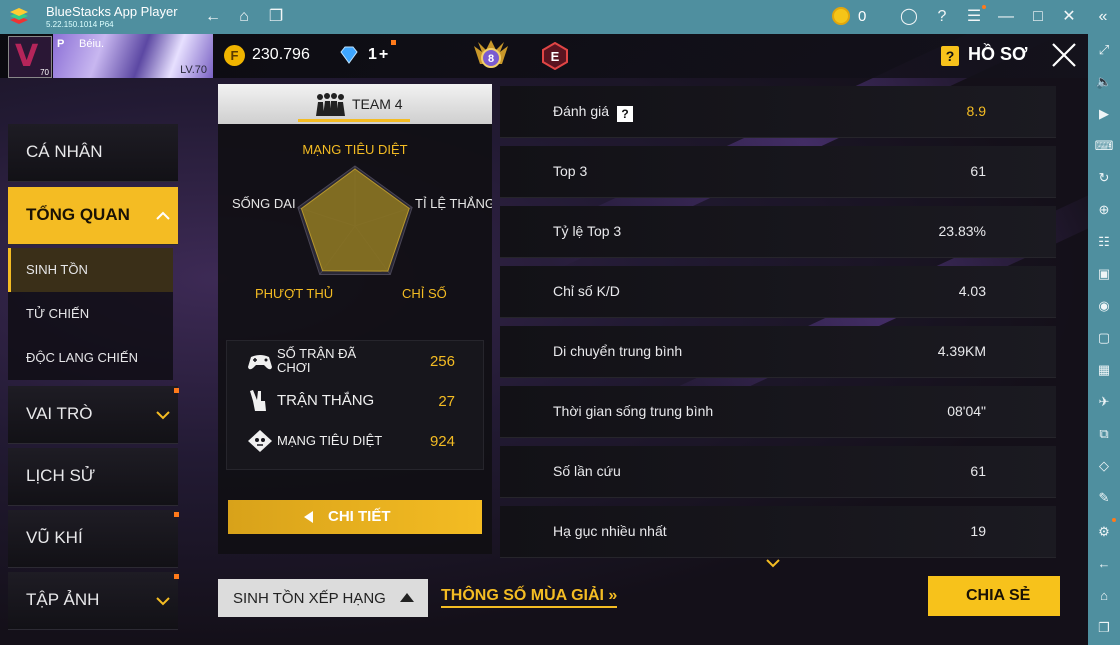 Image resolution: width=1120 pixels, height=645 pixels. I want to click on minimize-icon: —, so click(1006, 17).